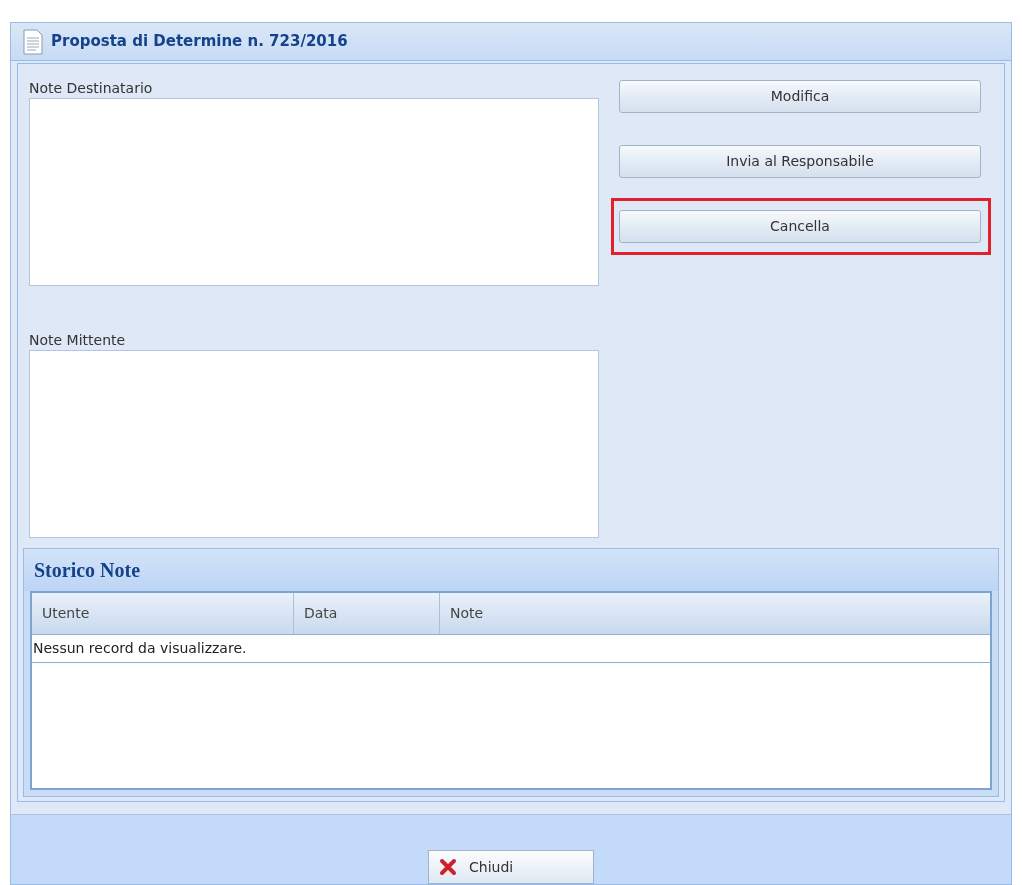 The image size is (1022, 885). I want to click on field-label: Note Mittente, so click(78, 340).